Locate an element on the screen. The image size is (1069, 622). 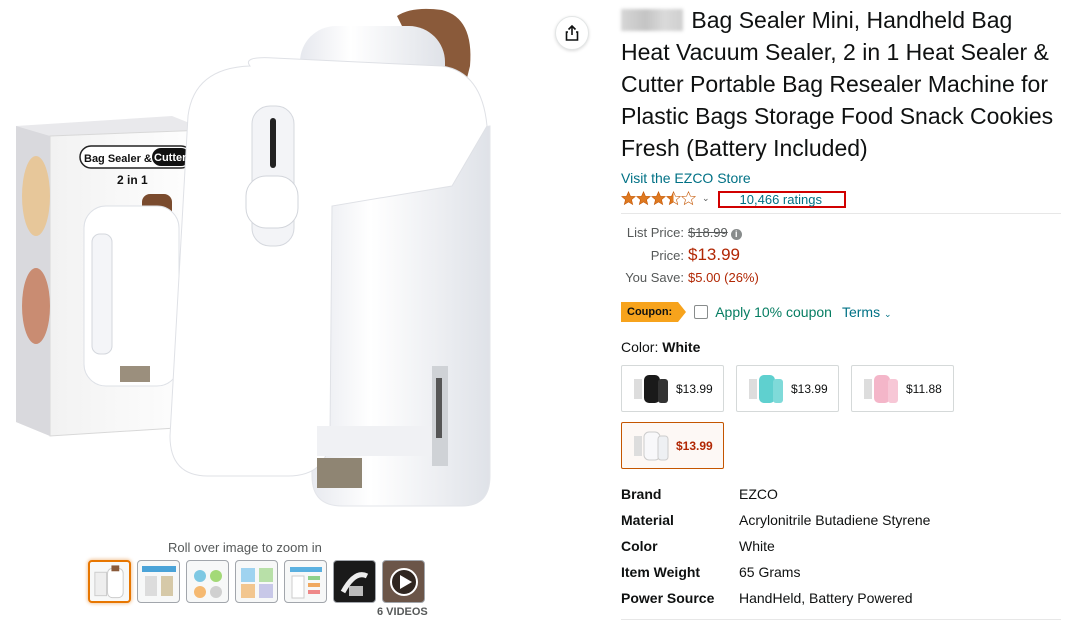
coupon-text: Apply 10% coupon is located at coordinates (773, 312).